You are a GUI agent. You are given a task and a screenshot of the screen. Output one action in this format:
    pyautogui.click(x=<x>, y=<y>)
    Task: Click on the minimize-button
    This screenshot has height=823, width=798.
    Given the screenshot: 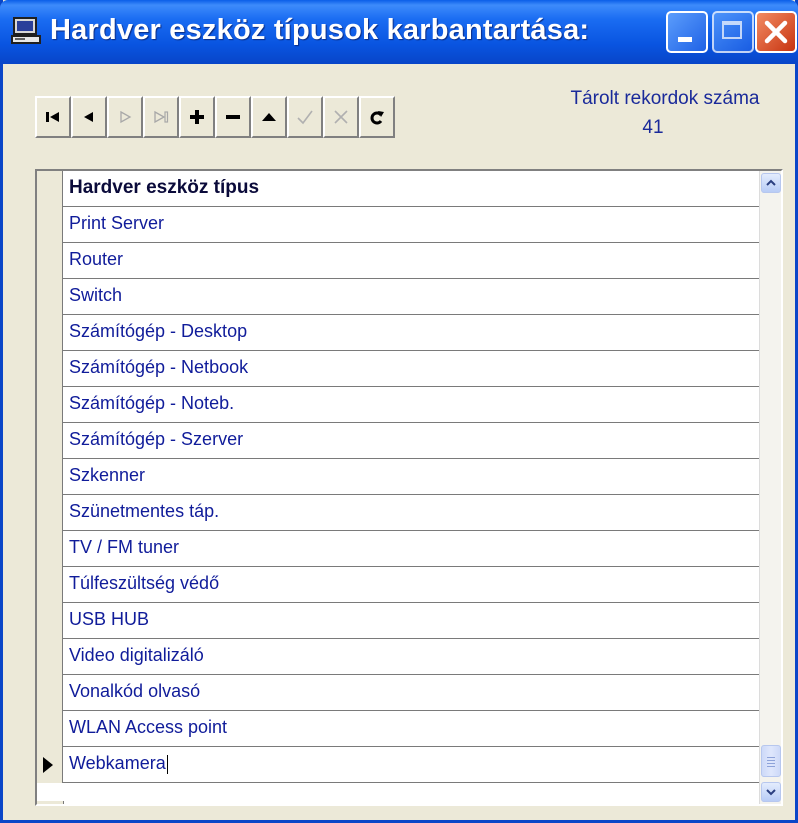 What is the action you would take?
    pyautogui.click(x=687, y=32)
    